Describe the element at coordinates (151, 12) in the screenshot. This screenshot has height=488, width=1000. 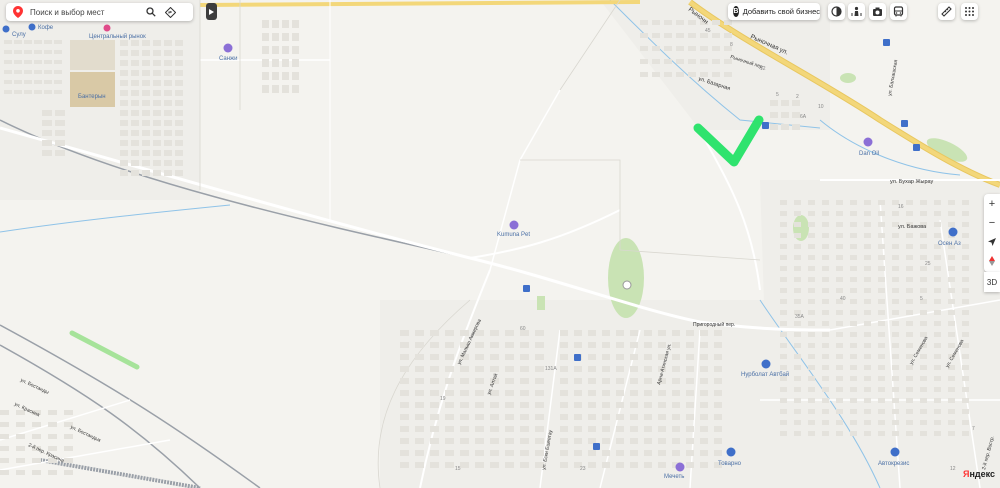
I see `search-button` at that location.